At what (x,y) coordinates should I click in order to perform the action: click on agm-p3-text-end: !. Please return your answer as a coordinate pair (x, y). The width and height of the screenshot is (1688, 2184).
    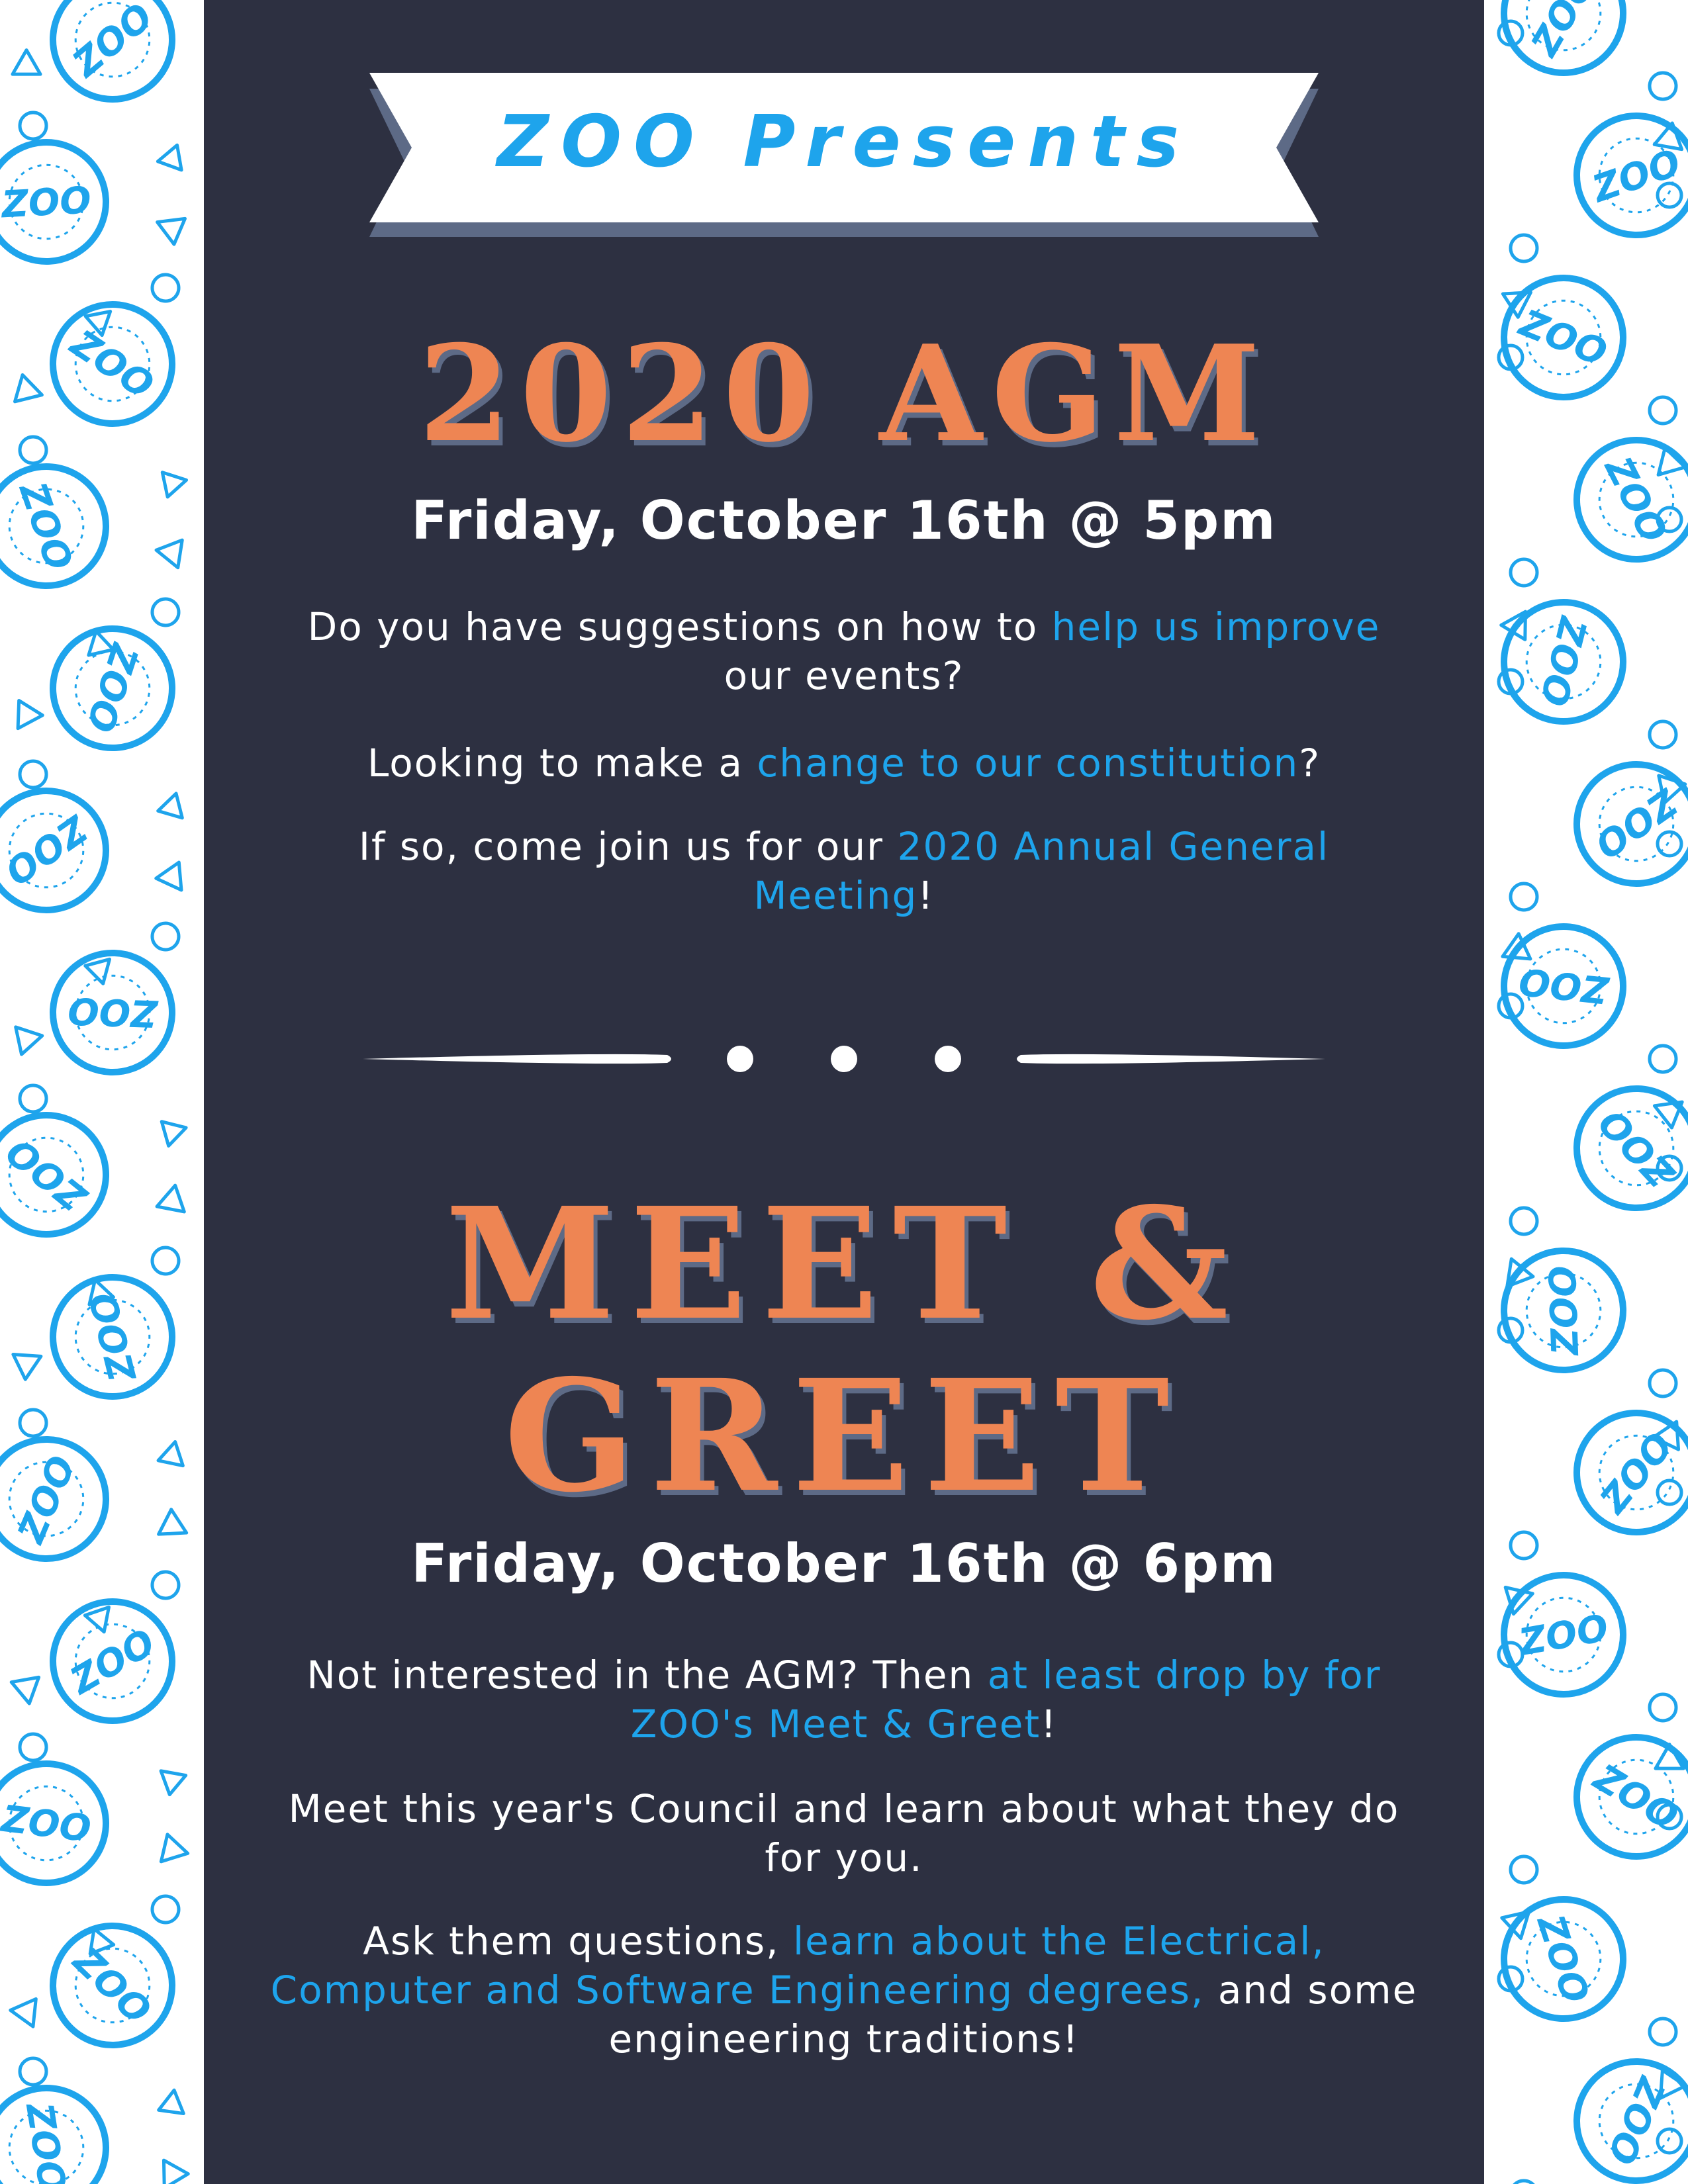
    Looking at the image, I should click on (926, 896).